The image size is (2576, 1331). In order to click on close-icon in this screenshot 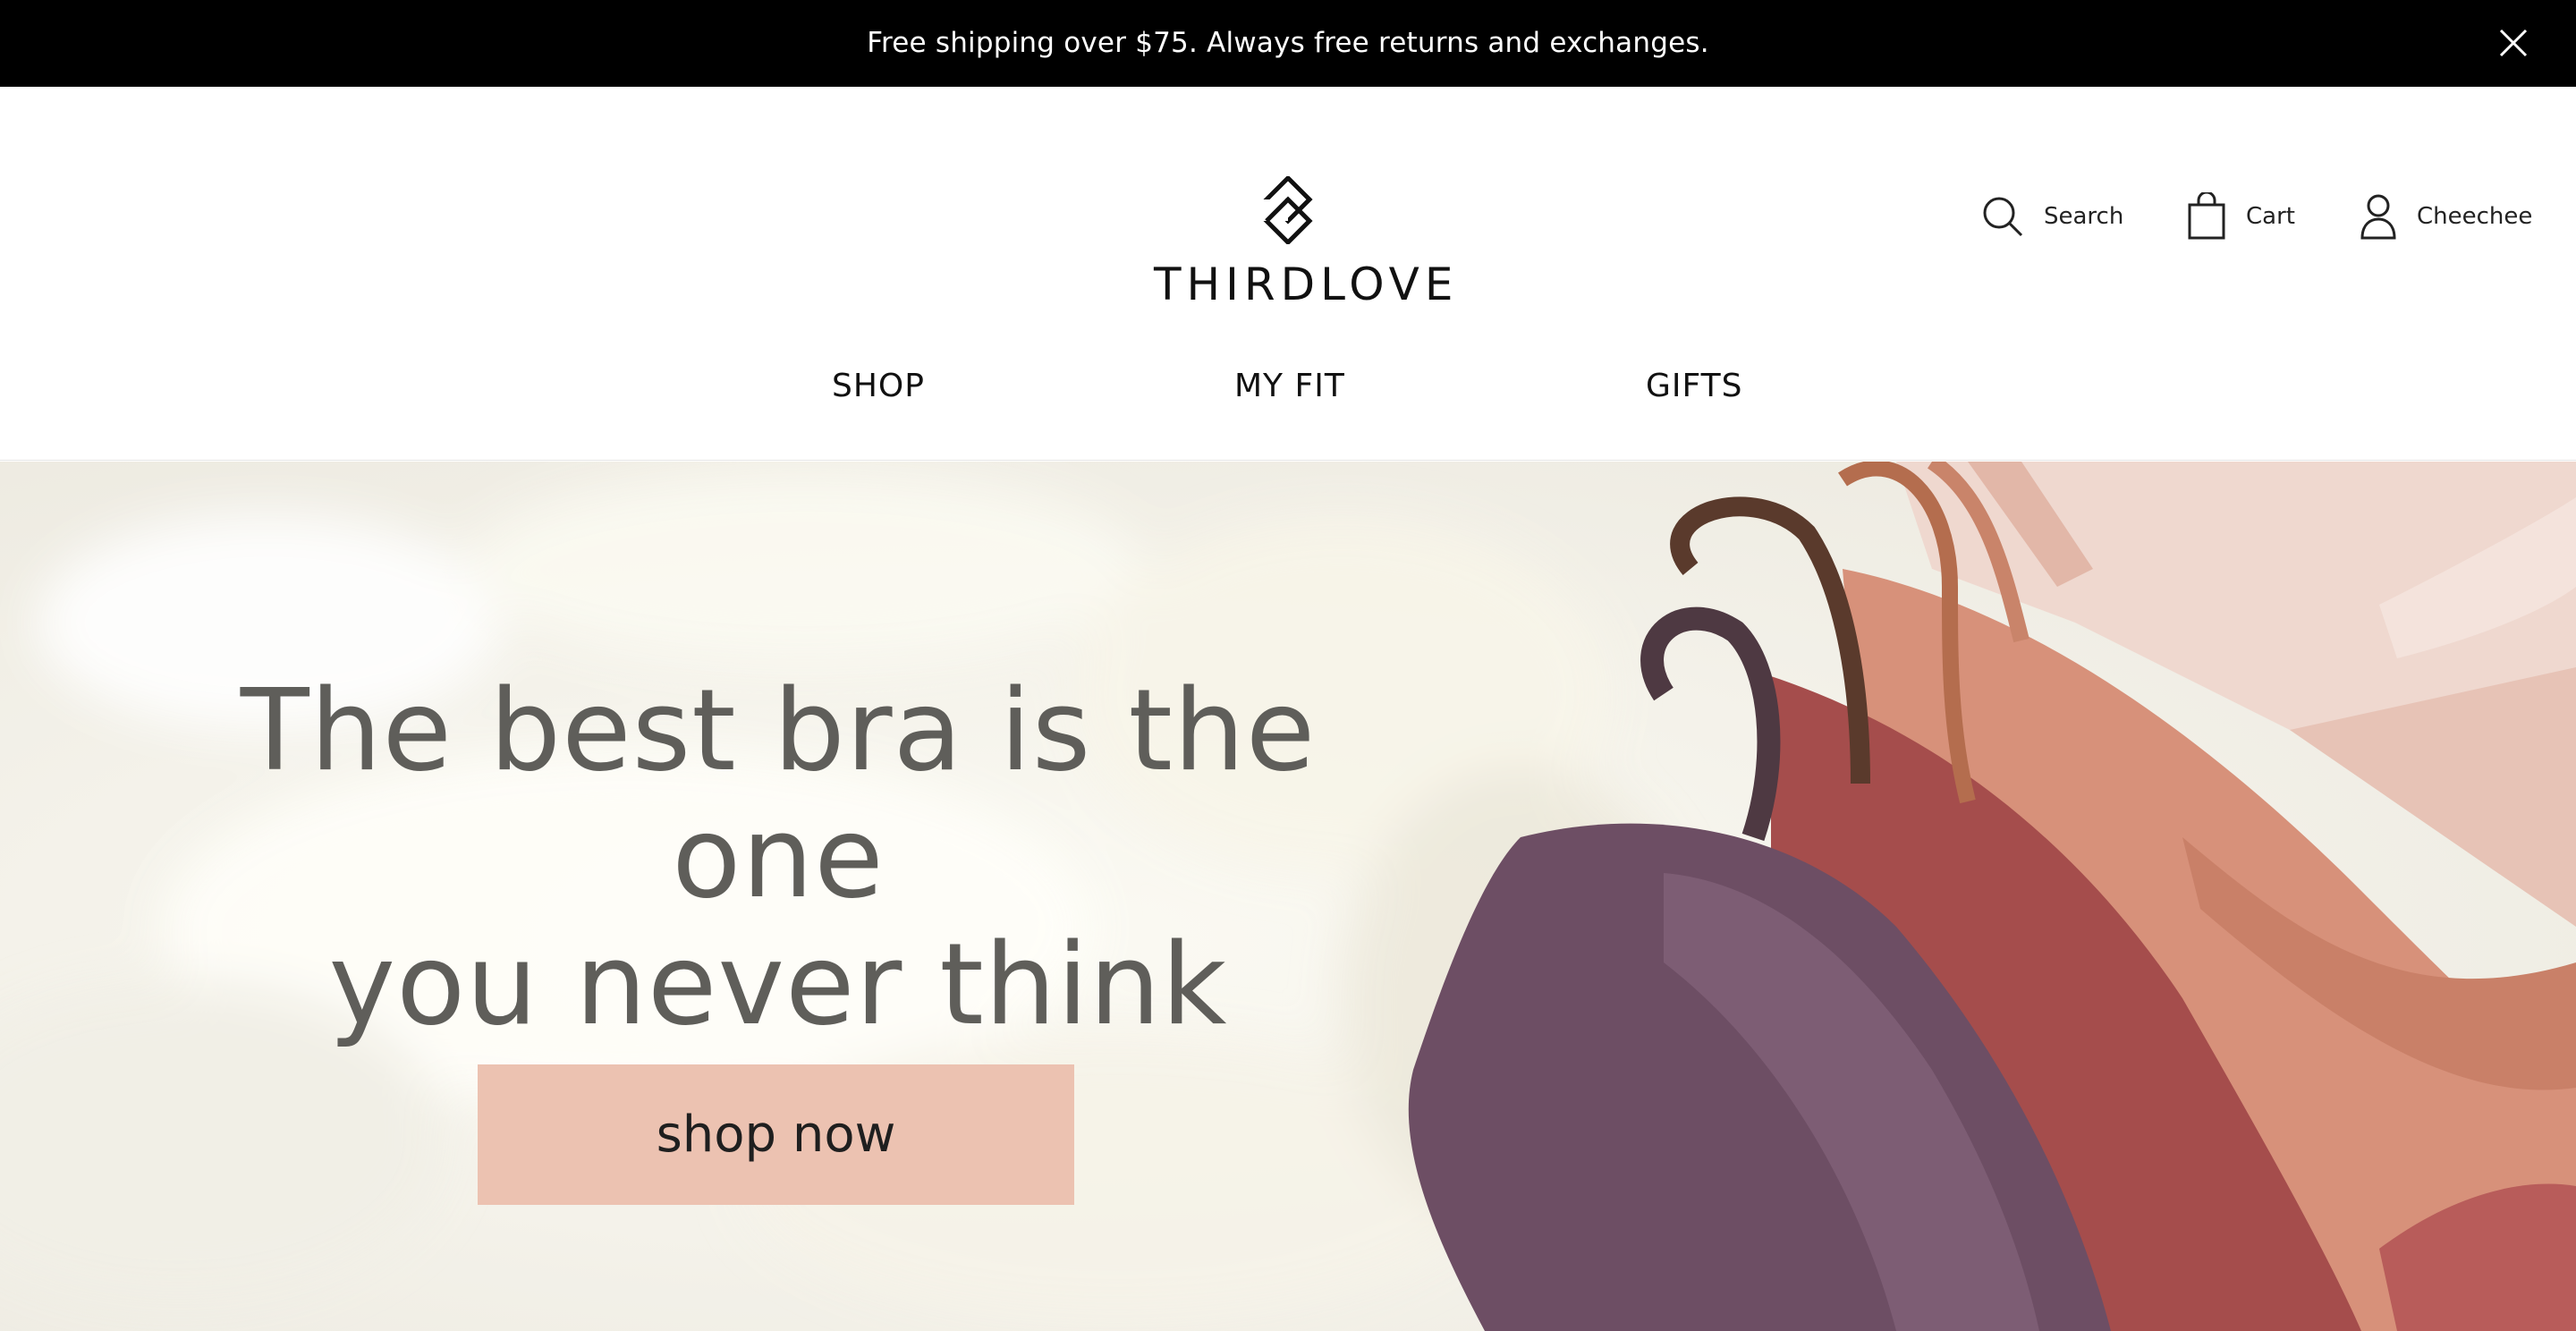, I will do `click(2513, 43)`.